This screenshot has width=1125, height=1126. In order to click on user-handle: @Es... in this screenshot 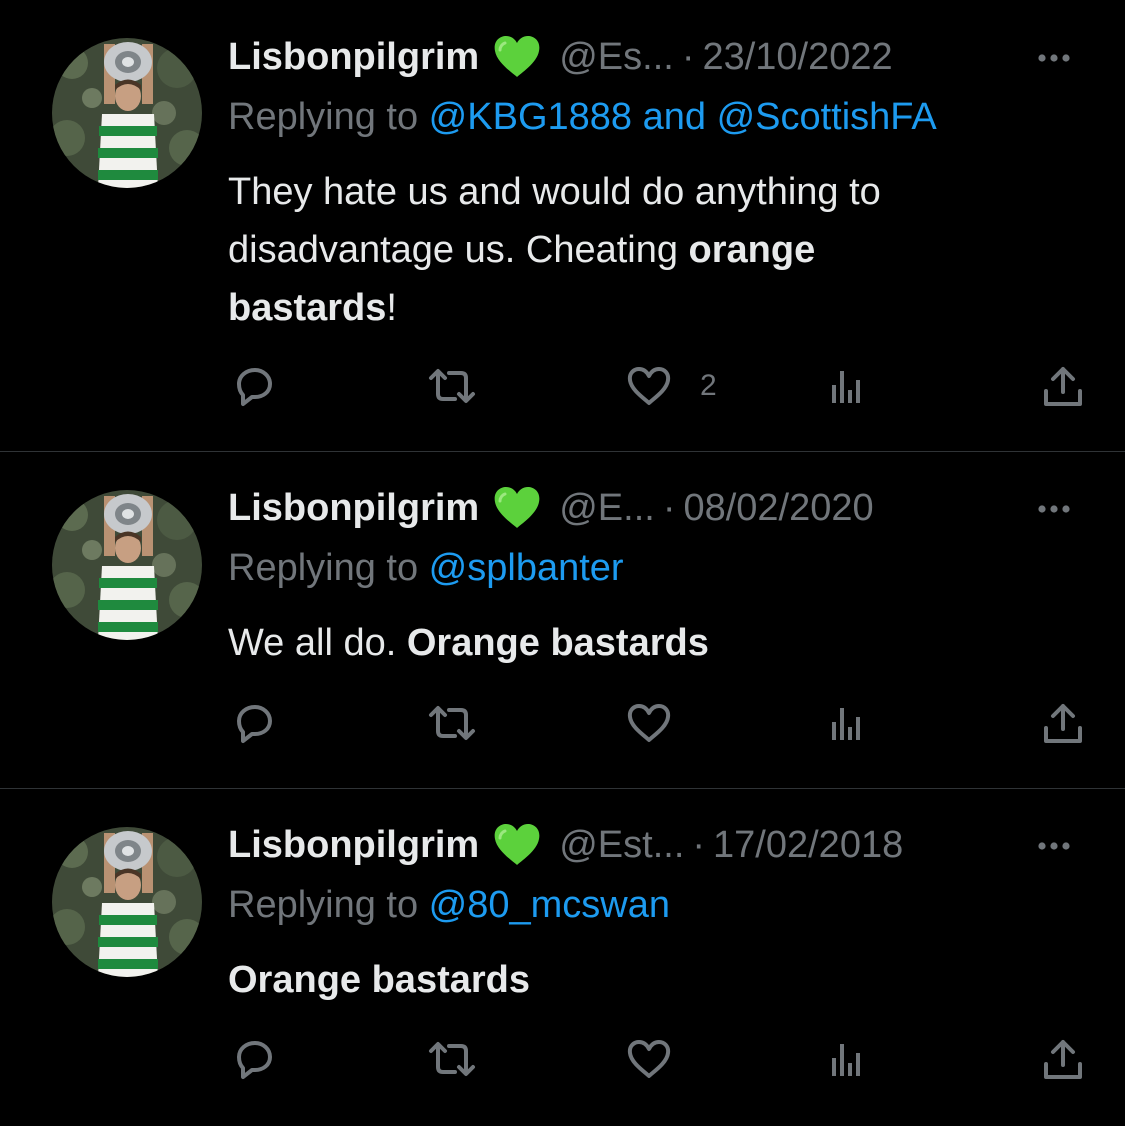, I will do `click(616, 57)`.